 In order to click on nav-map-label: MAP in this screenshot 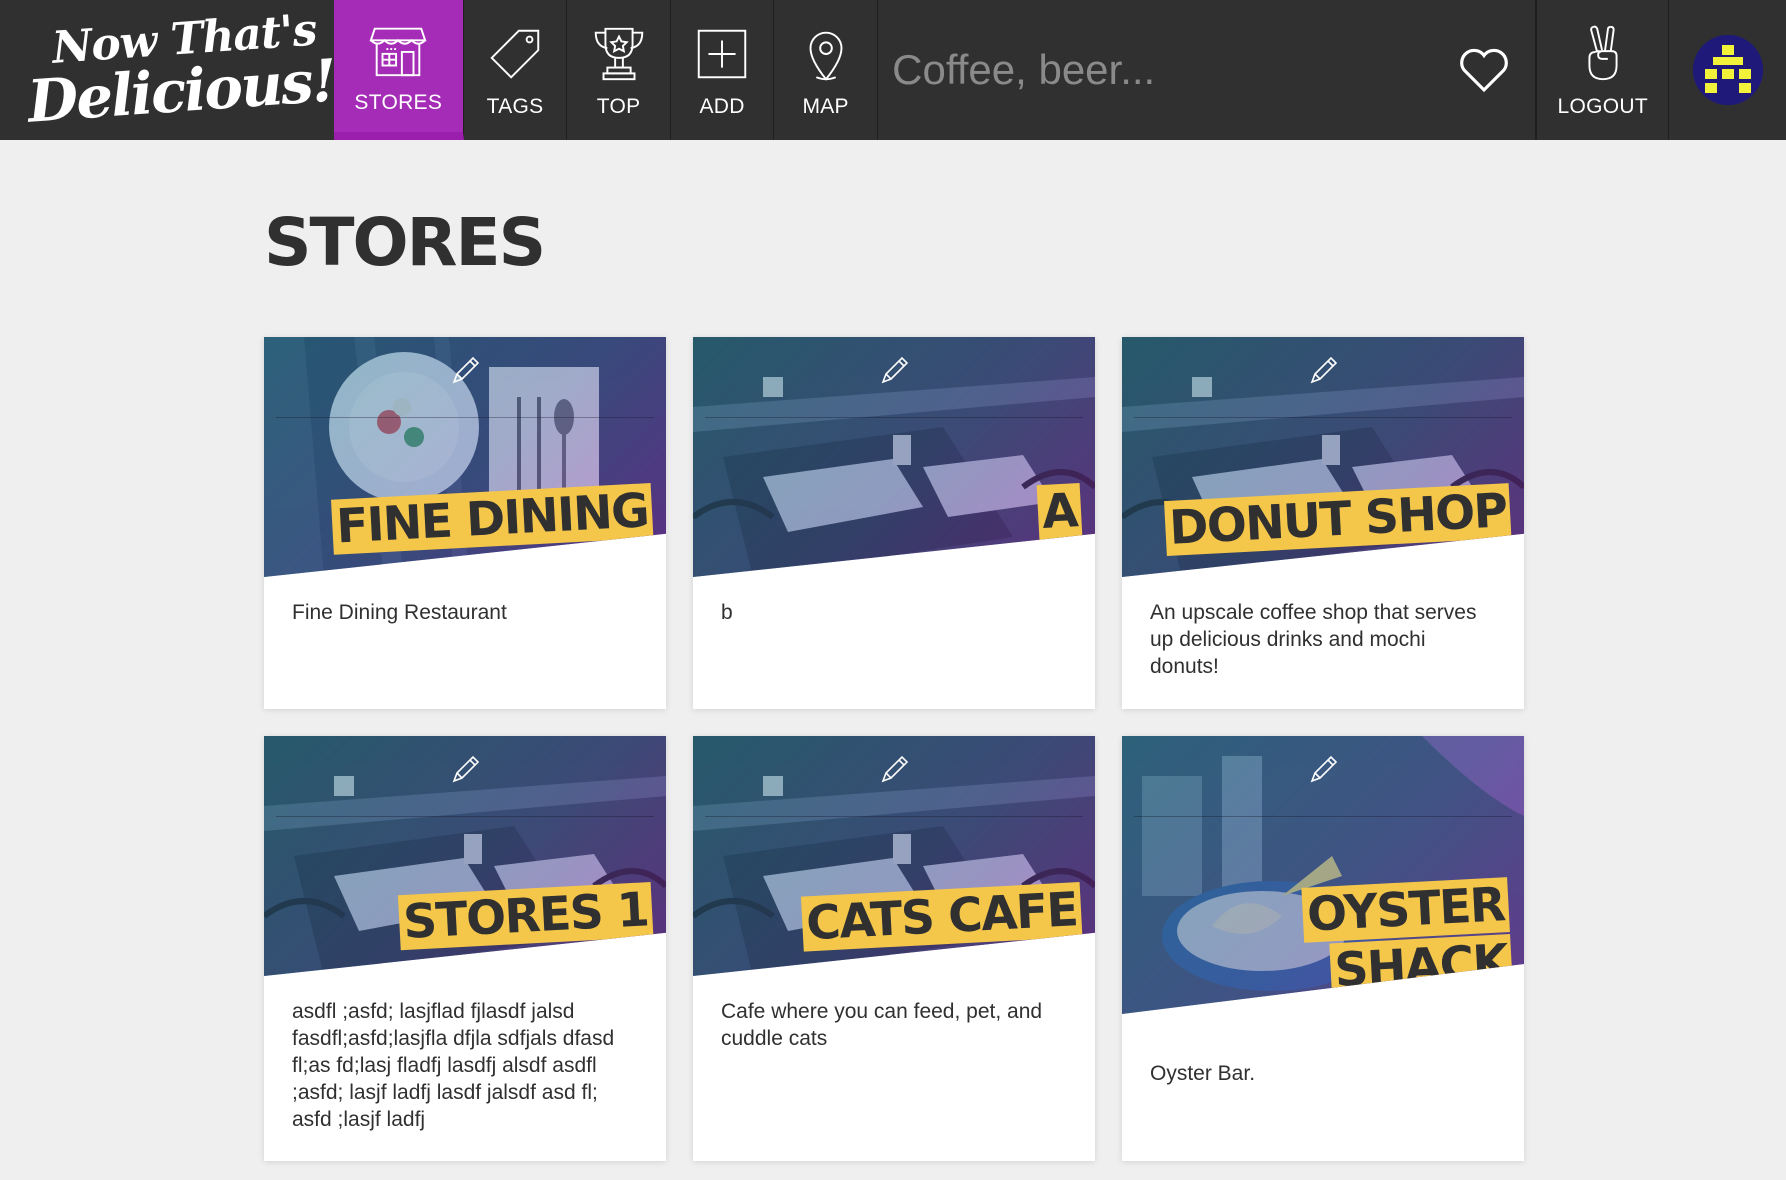, I will do `click(825, 106)`.